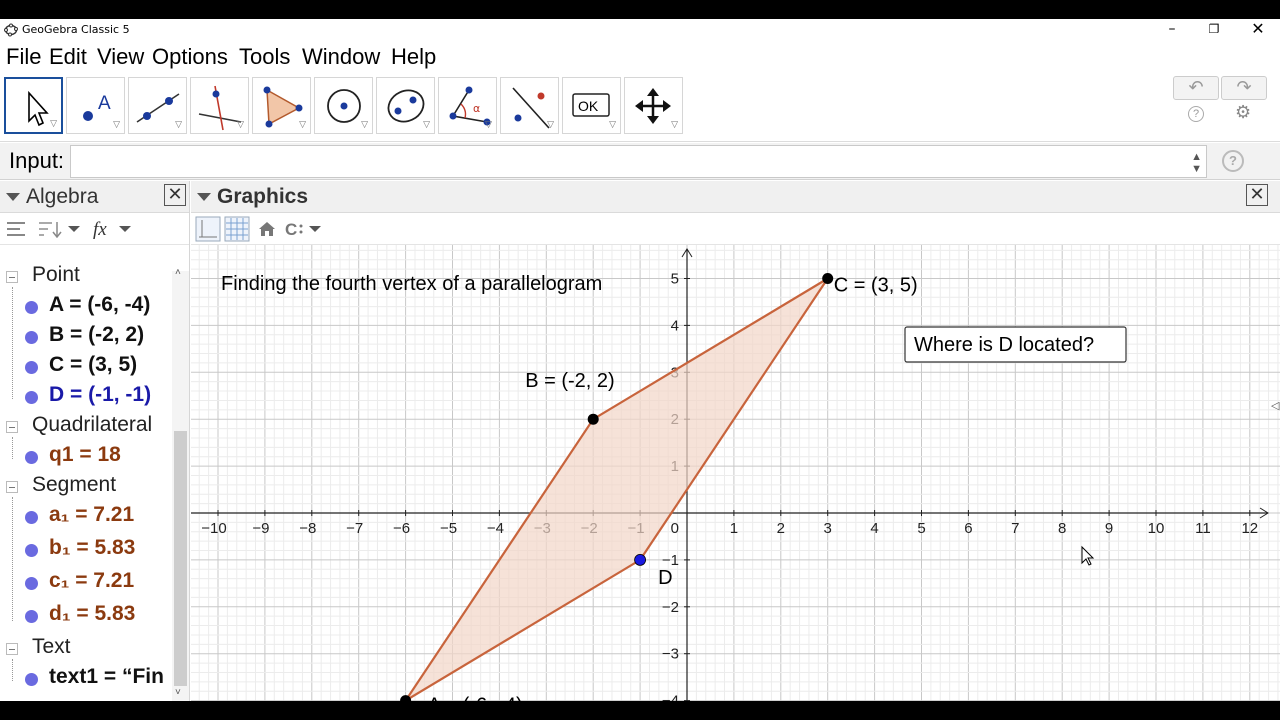  I want to click on point-label-d: D, so click(665, 578).